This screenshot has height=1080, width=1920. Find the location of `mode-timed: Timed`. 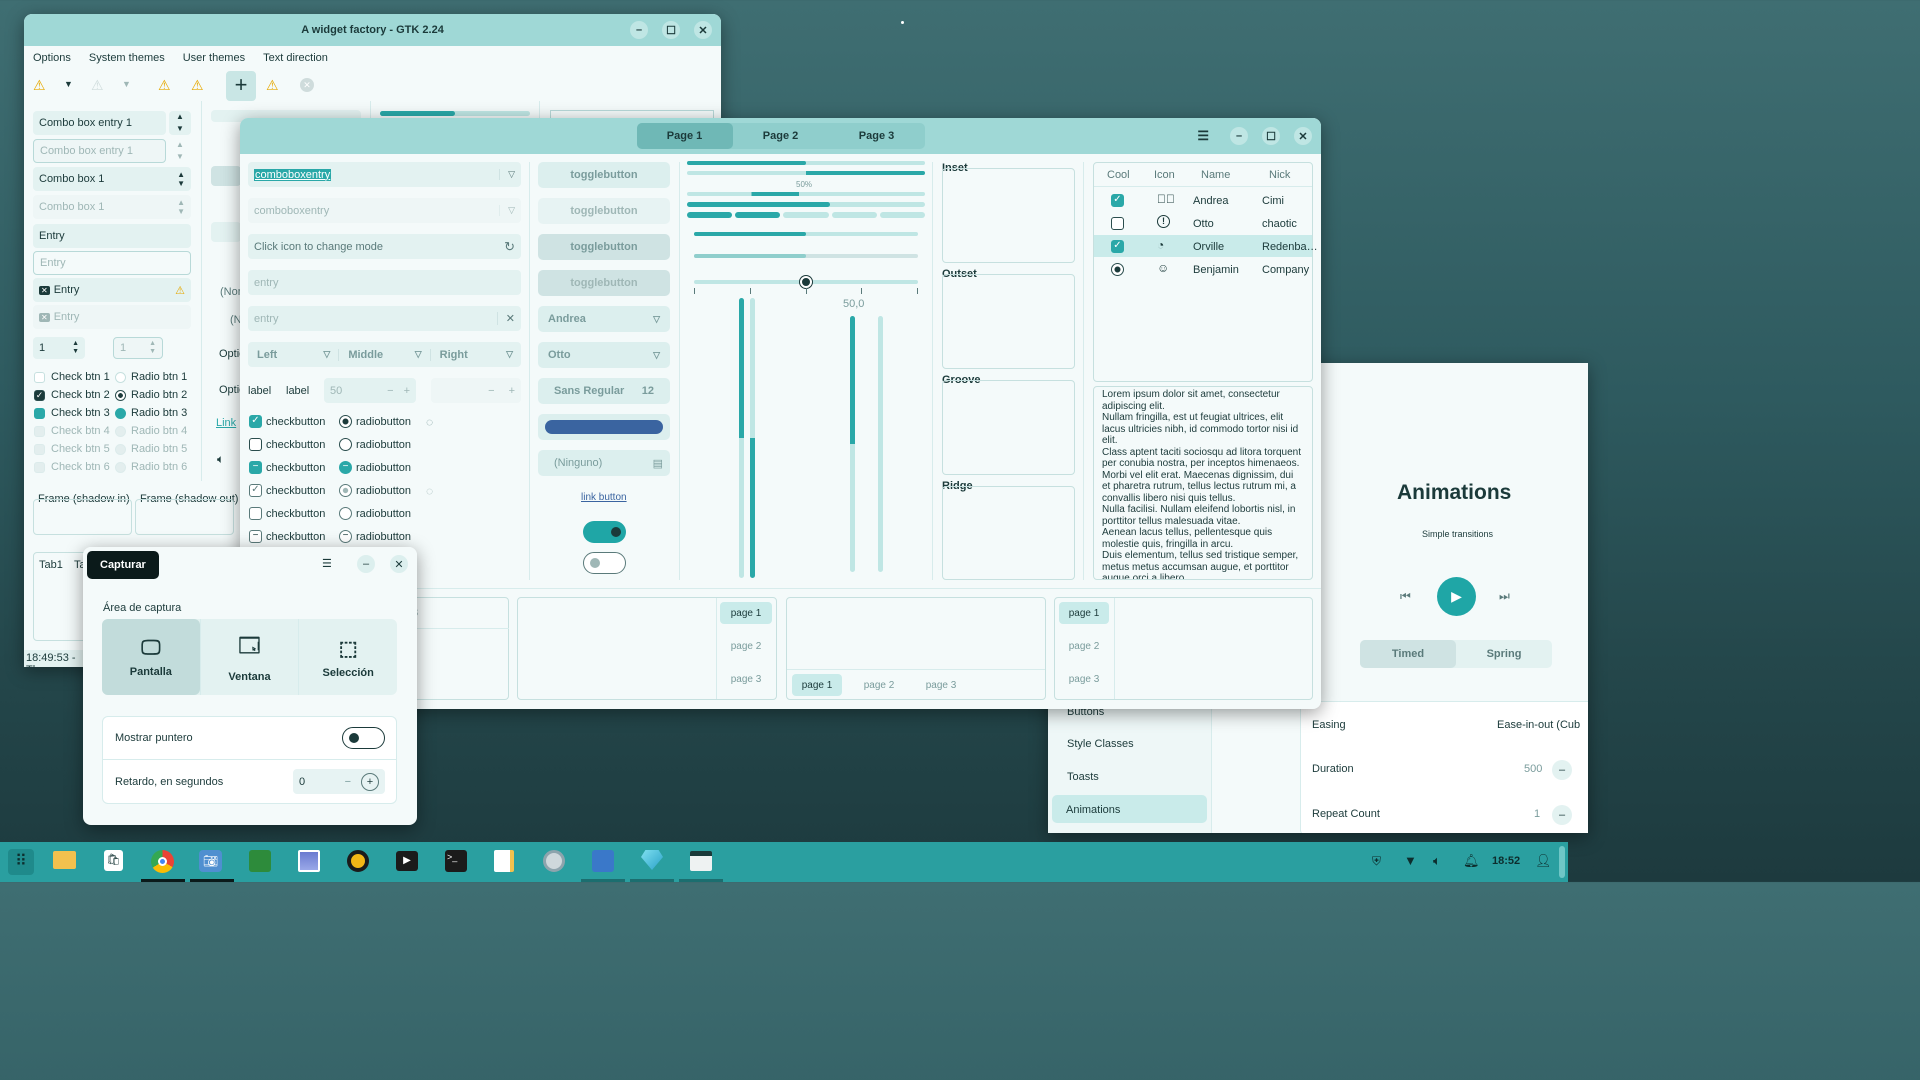

mode-timed: Timed is located at coordinates (1408, 654).